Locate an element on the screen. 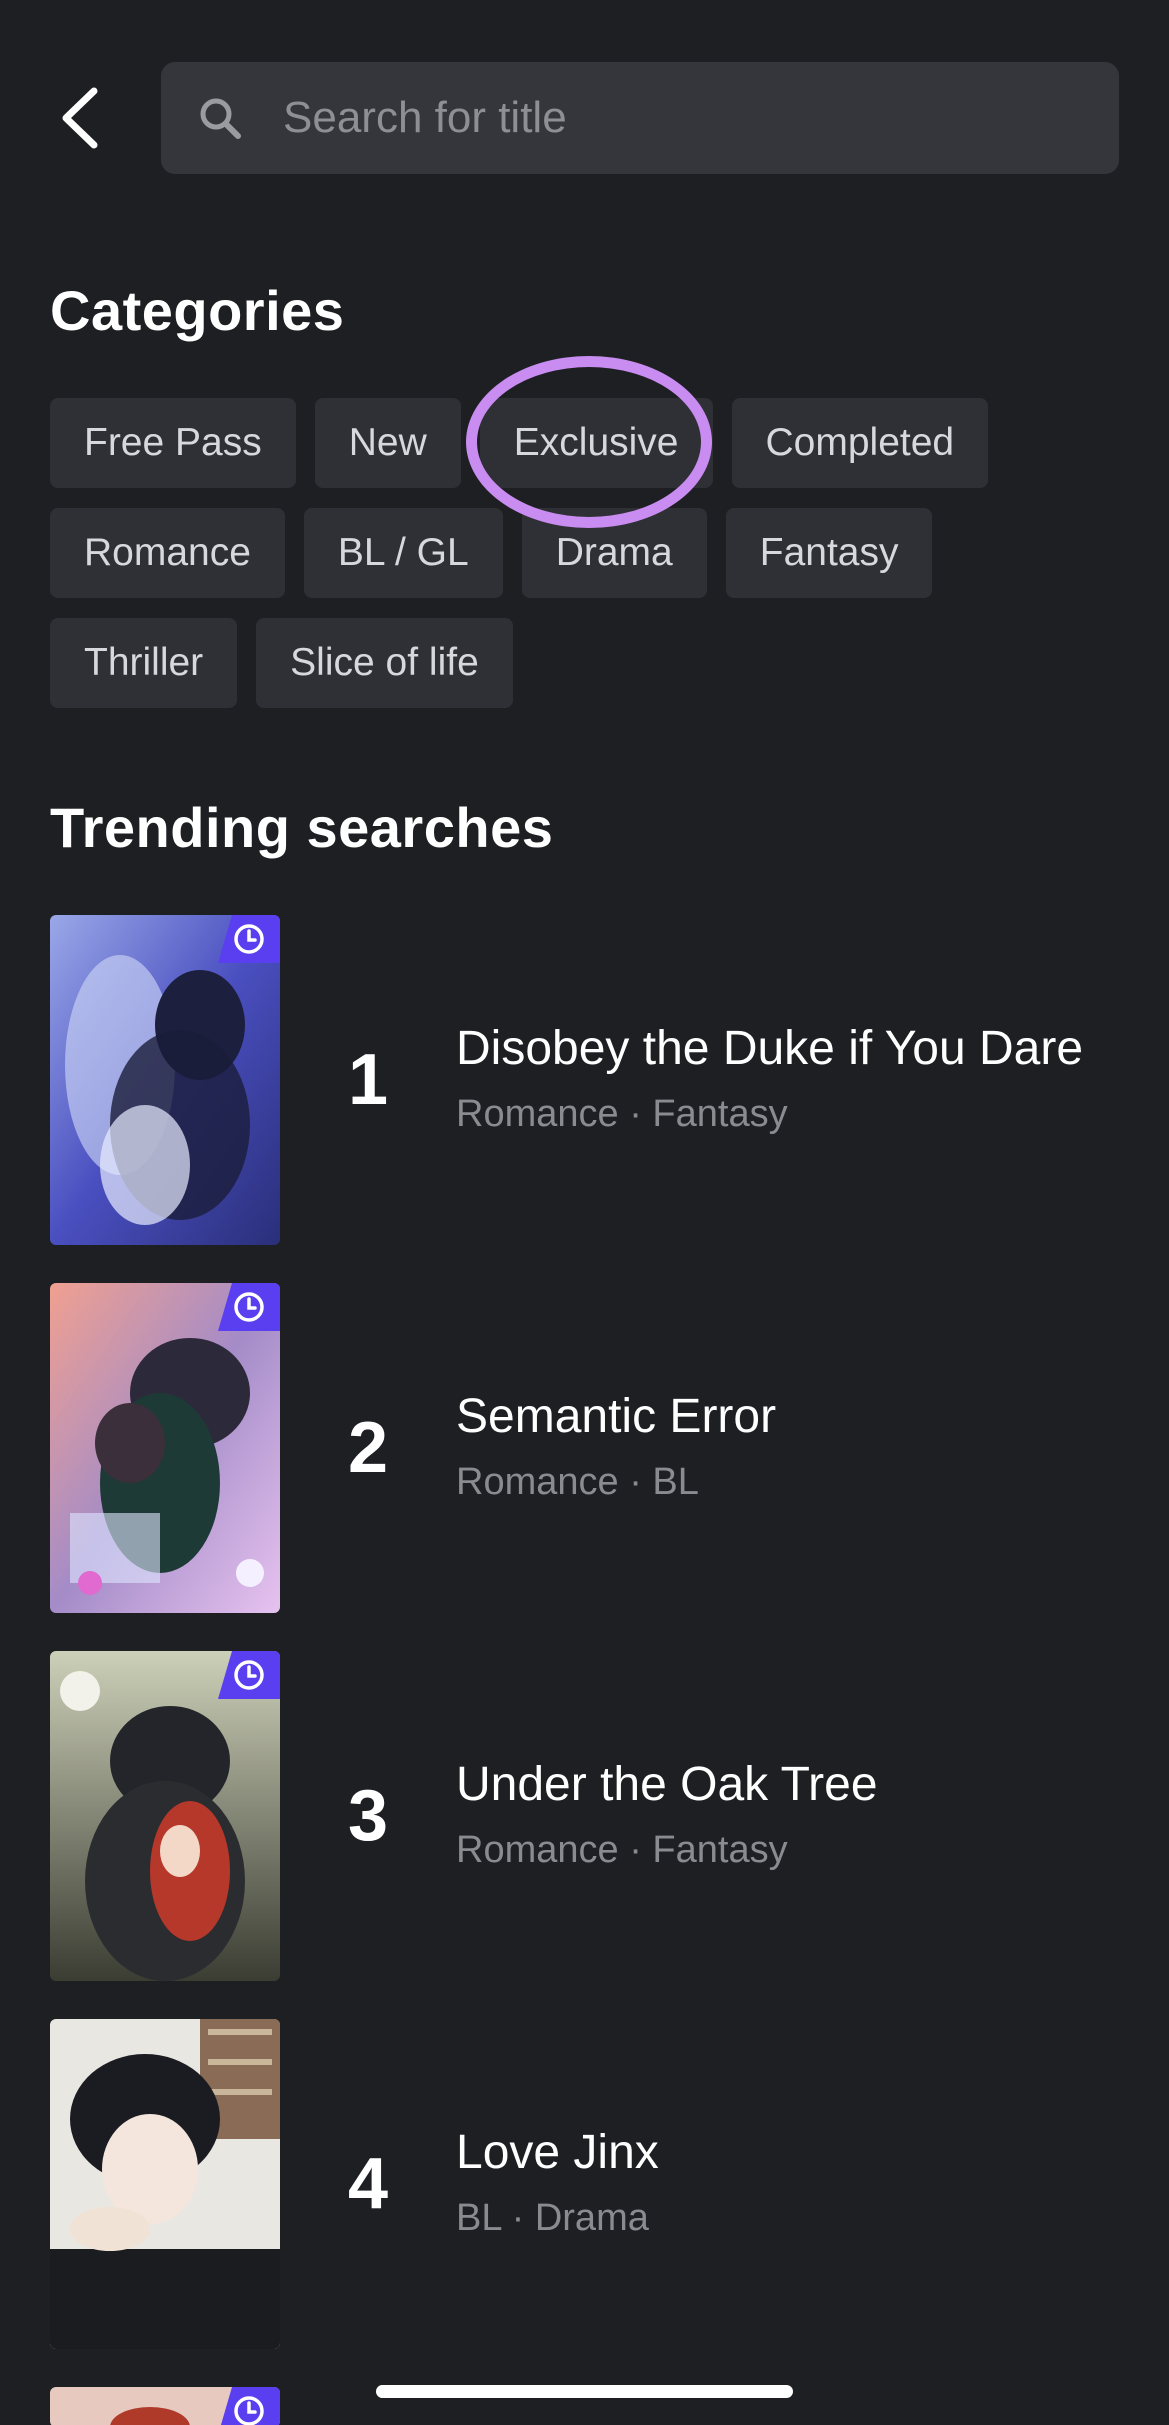 This screenshot has height=2425, width=1169. item-title: Disobey the Duke if You Dare is located at coordinates (770, 1048).